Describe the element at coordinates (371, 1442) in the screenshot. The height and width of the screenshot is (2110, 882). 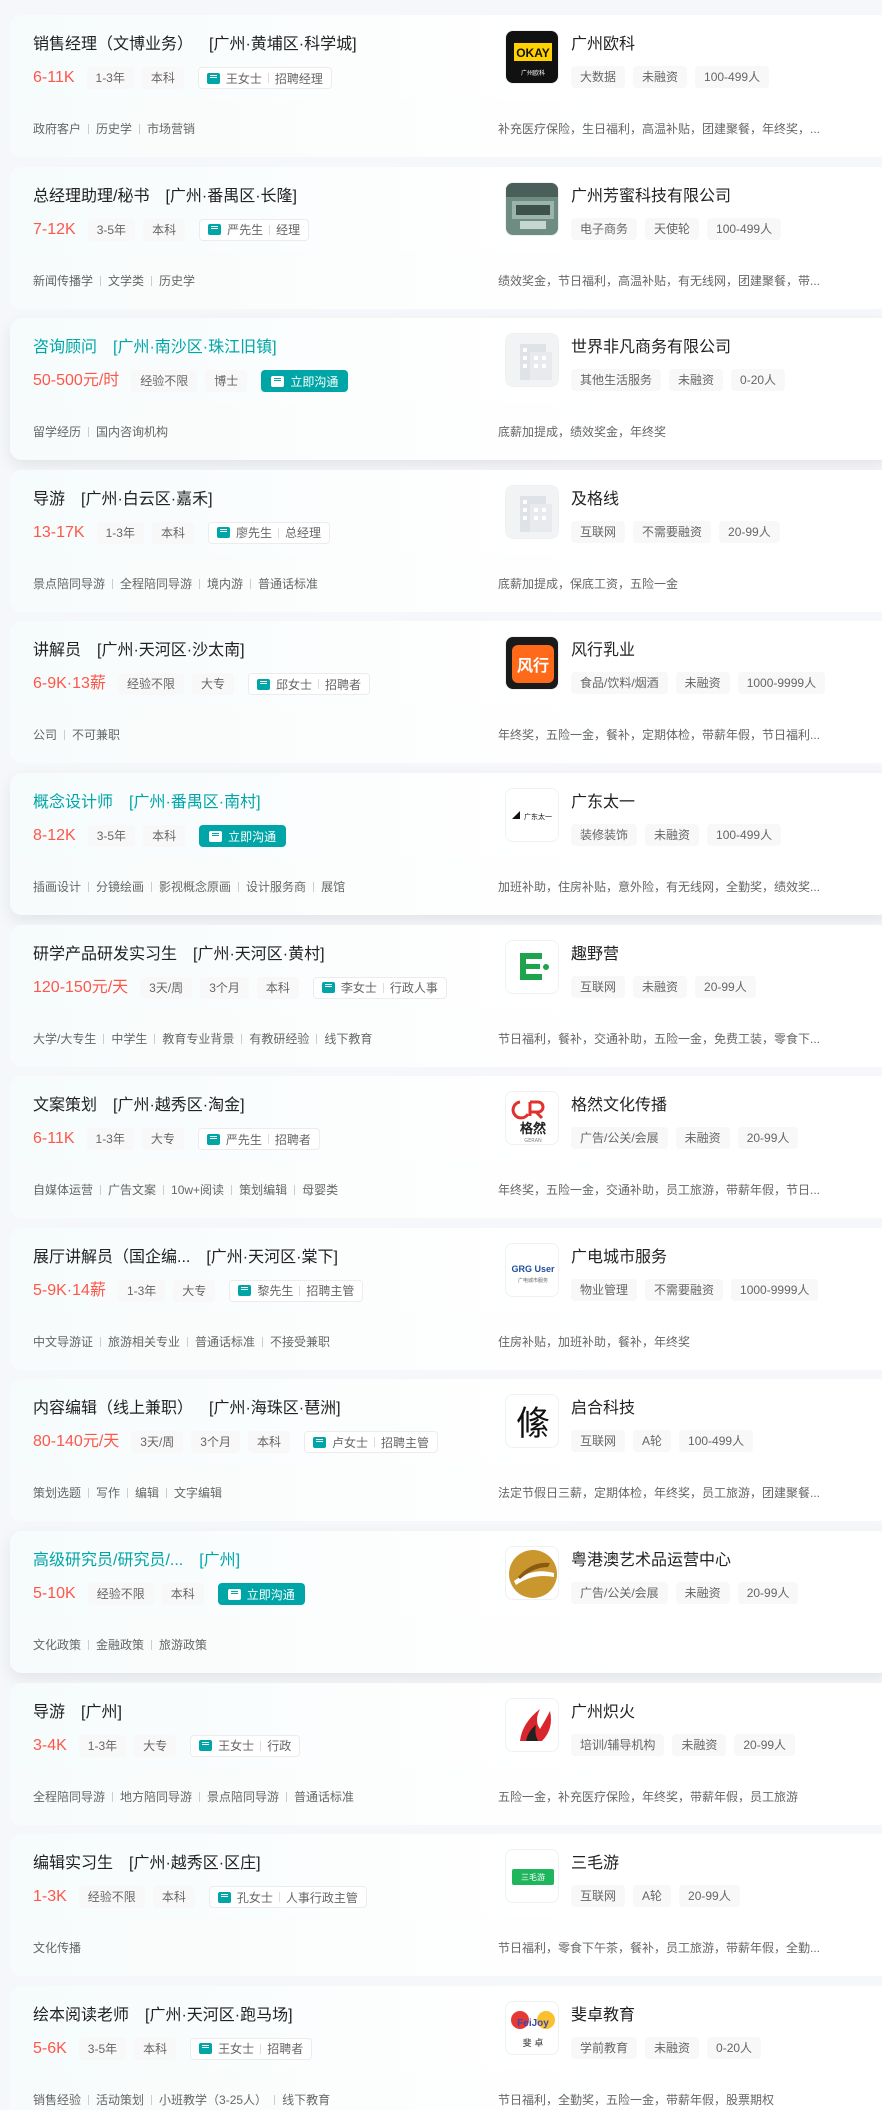
I see `recruiter-info: 卢女士 招聘主管` at that location.